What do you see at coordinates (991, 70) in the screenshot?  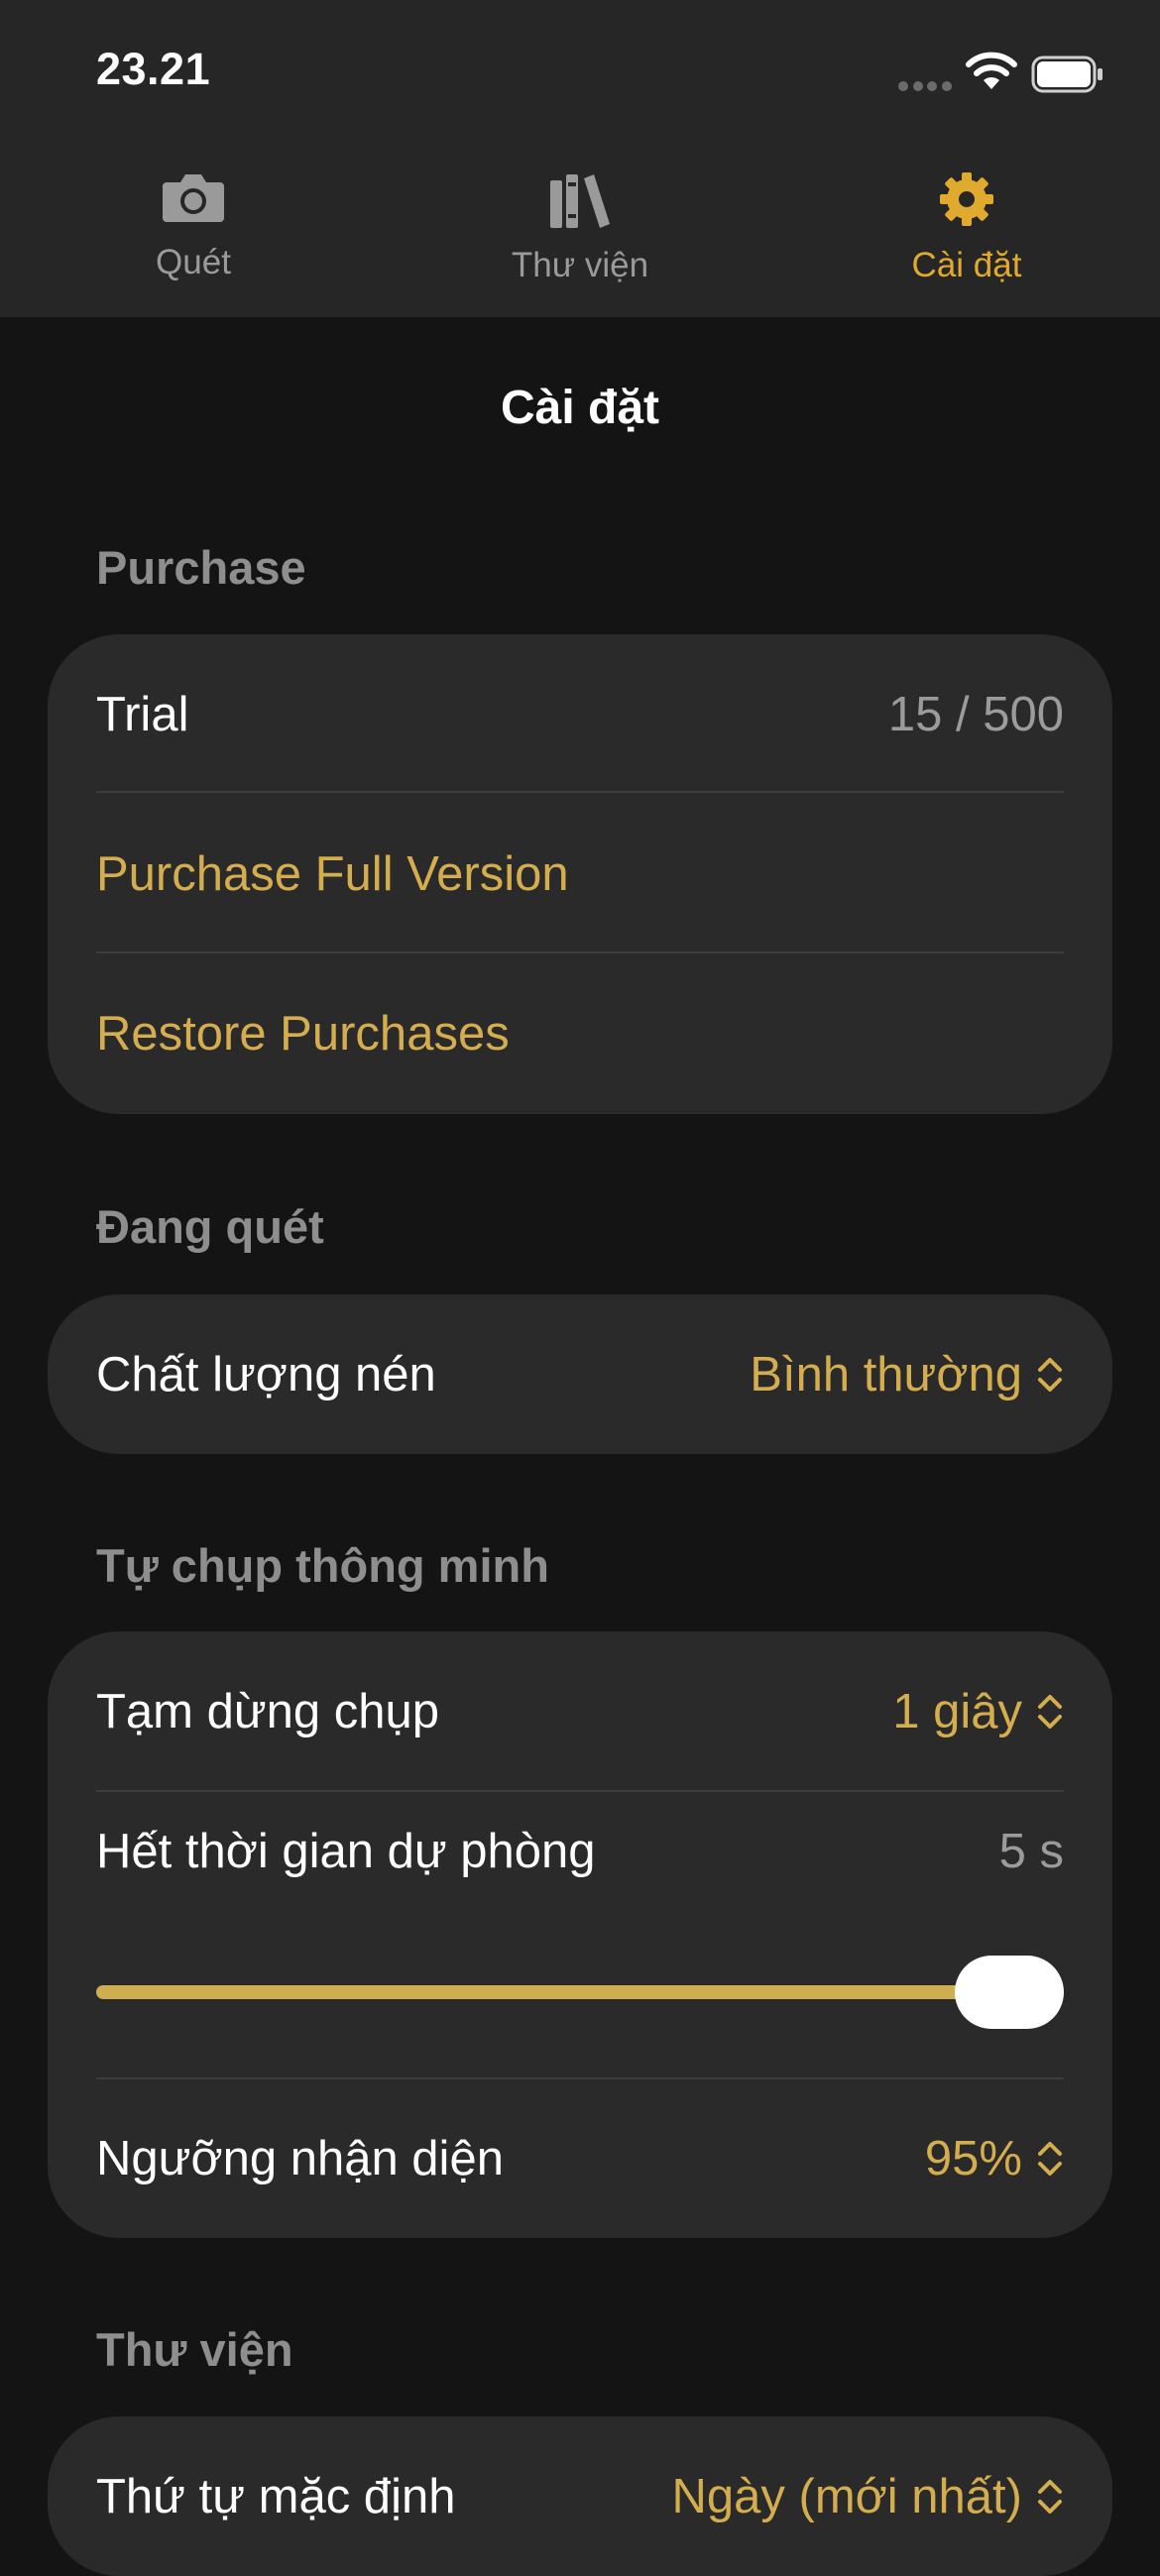 I see `wifi-icon` at bounding box center [991, 70].